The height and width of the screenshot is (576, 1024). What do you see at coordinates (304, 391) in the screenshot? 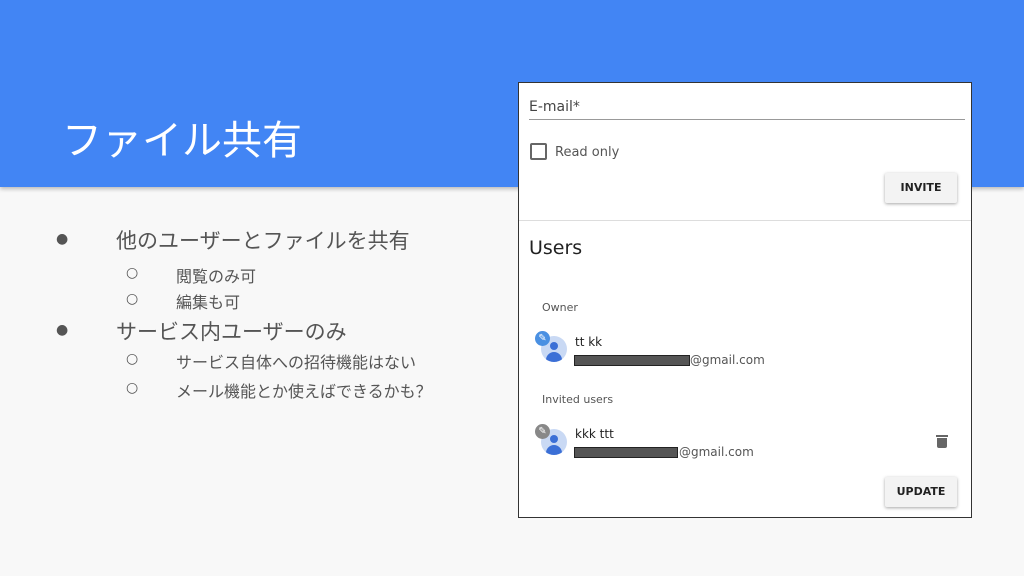
I see `sub-bullet-text: メール機能とか使えばできるかも？` at bounding box center [304, 391].